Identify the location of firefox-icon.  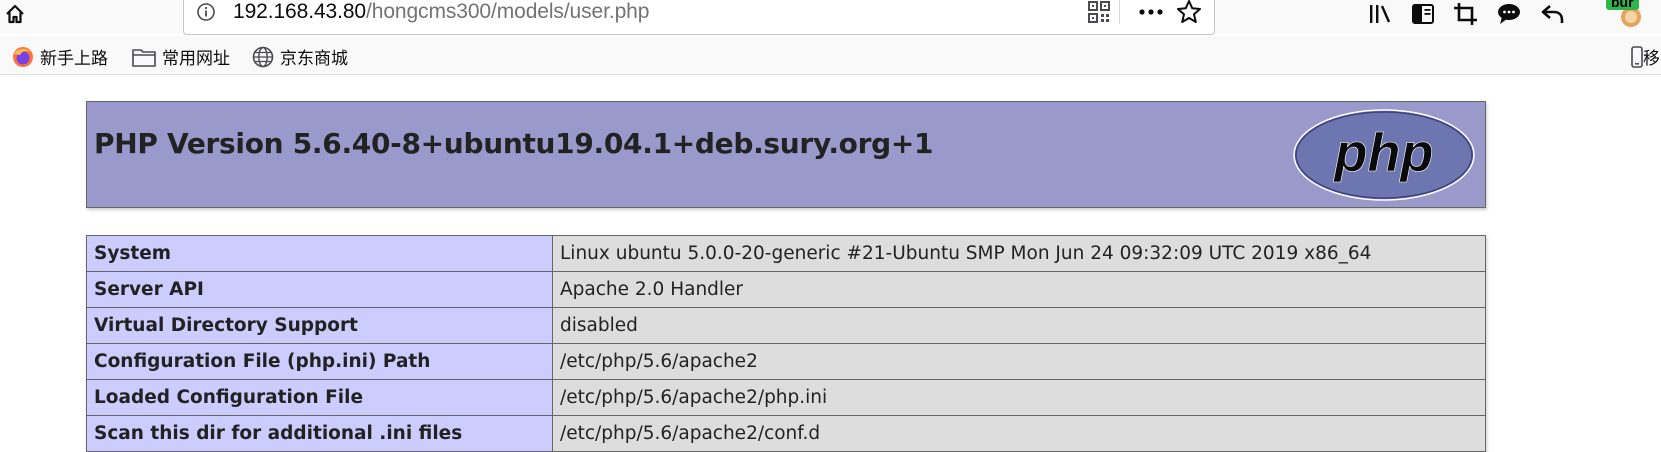
(23, 56).